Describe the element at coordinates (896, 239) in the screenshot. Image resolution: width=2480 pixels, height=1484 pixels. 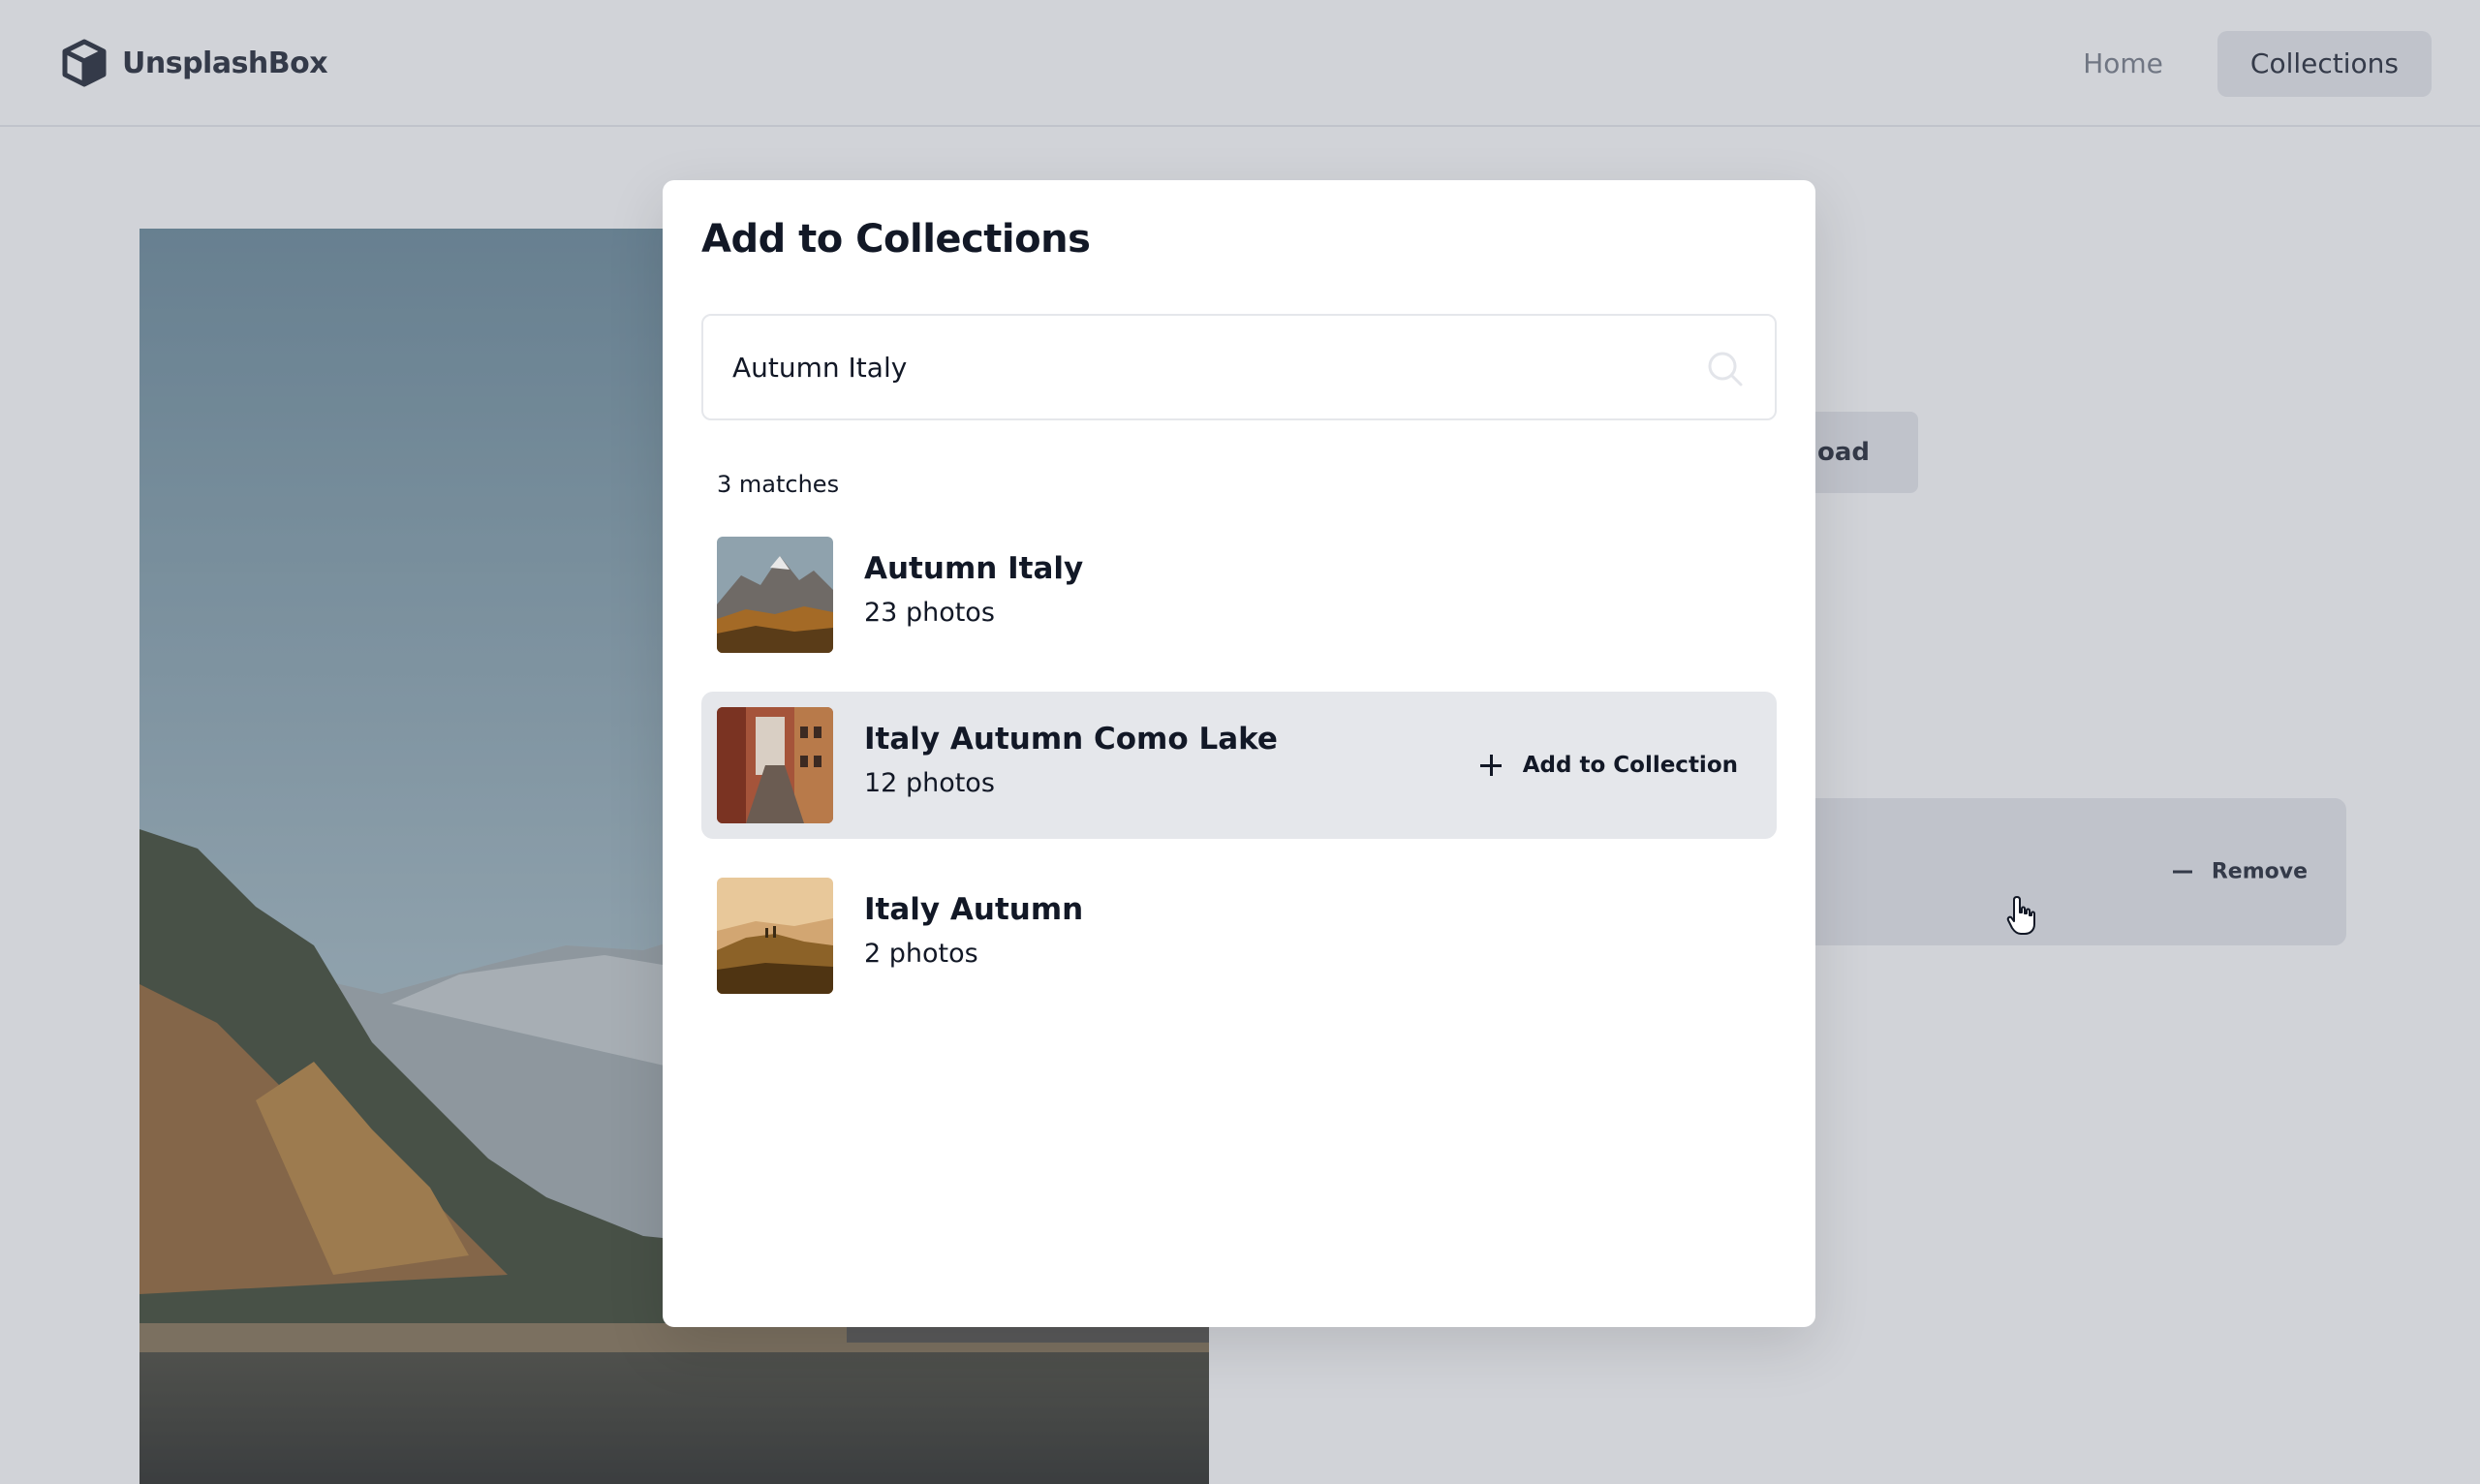
I see `modal-title: Add to Collections` at that location.